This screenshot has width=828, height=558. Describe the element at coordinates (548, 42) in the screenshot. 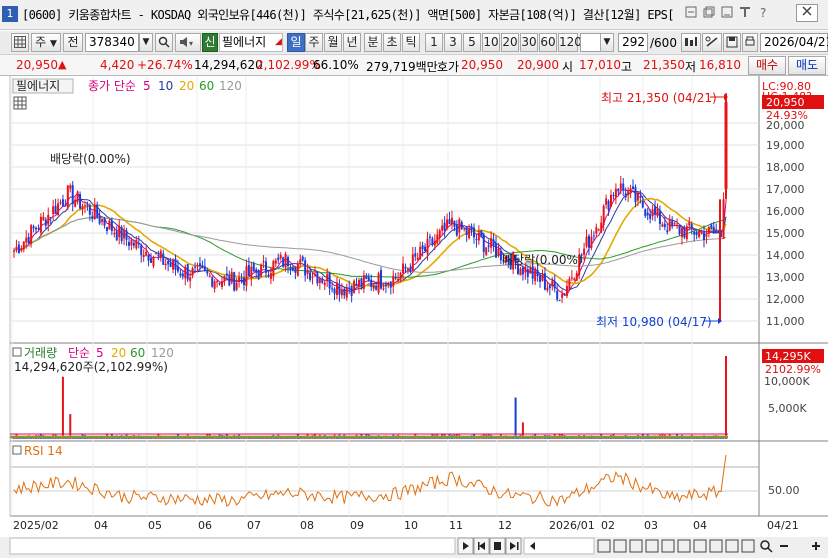

I see `interval-60: 60` at that location.